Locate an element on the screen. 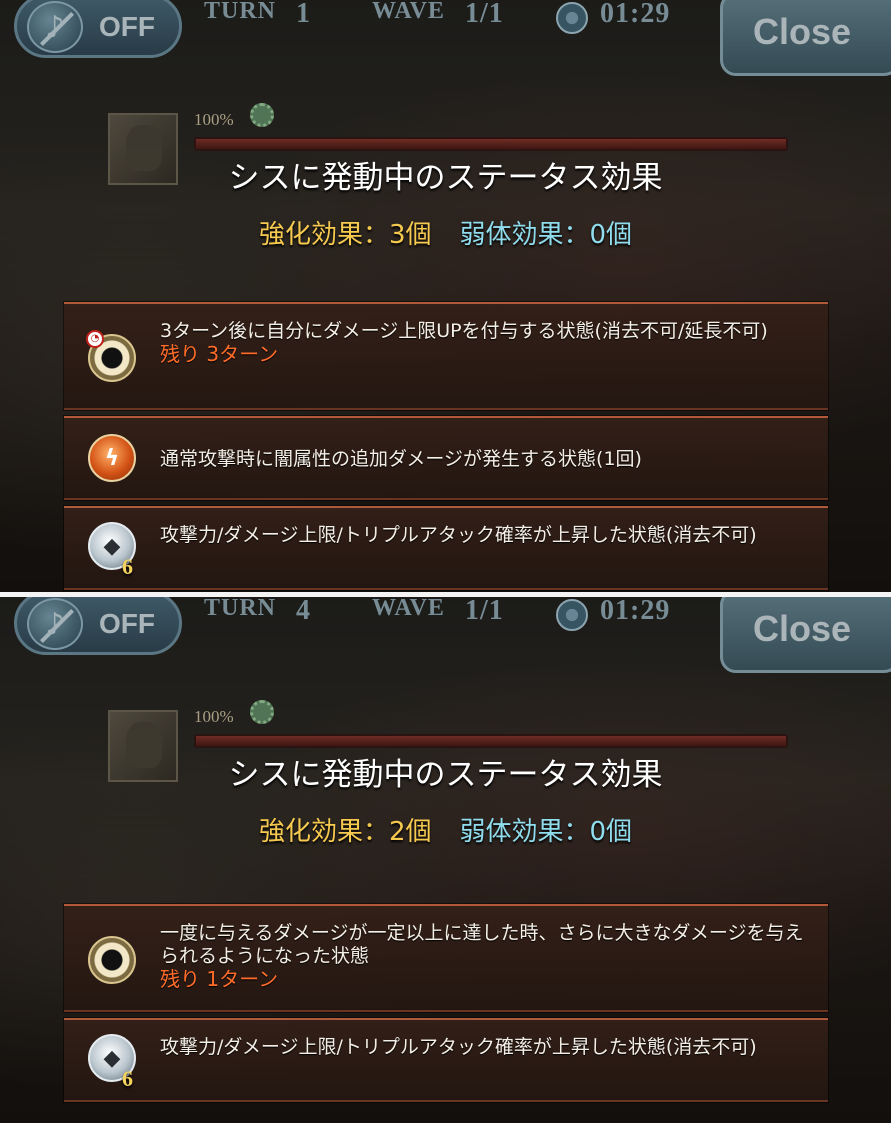 Image resolution: width=891 pixels, height=1123 pixels. status-row: ϟ 通常攻撃時に闇属性の追加ダメージが発生する状態(1回) is located at coordinates (446, 458).